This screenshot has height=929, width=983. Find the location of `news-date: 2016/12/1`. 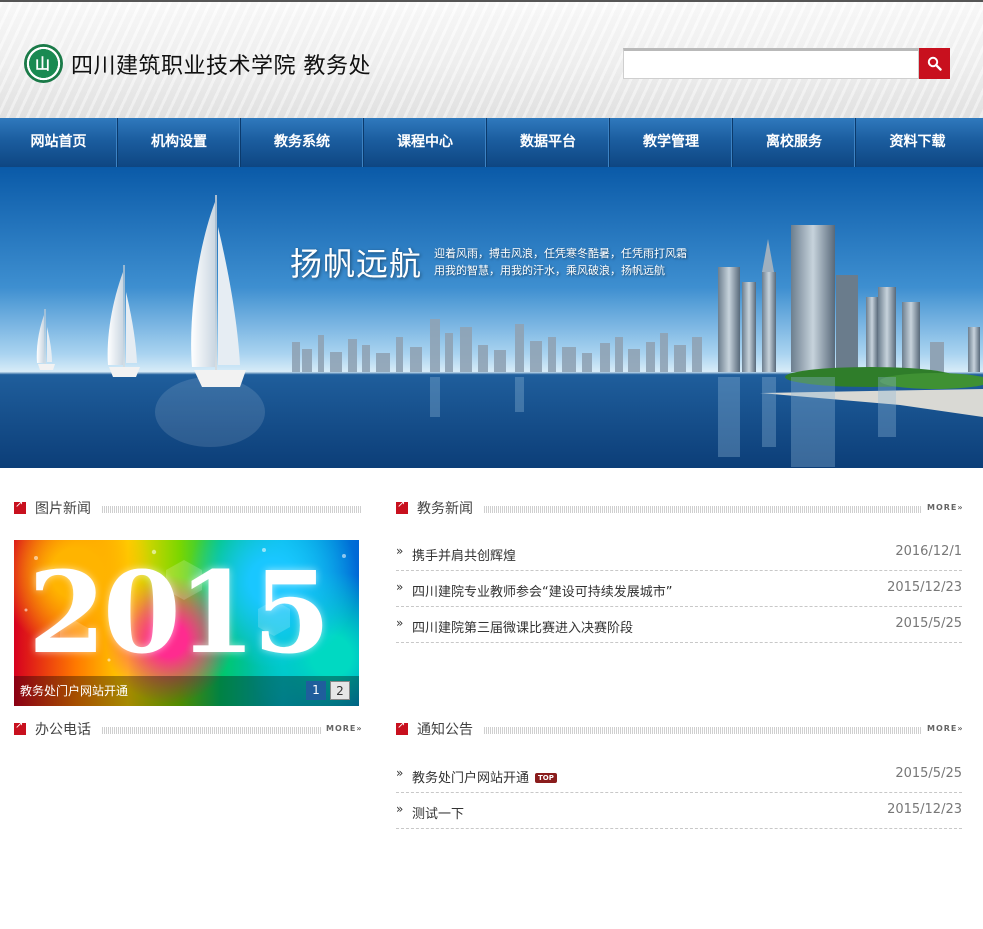

news-date: 2016/12/1 is located at coordinates (928, 551).